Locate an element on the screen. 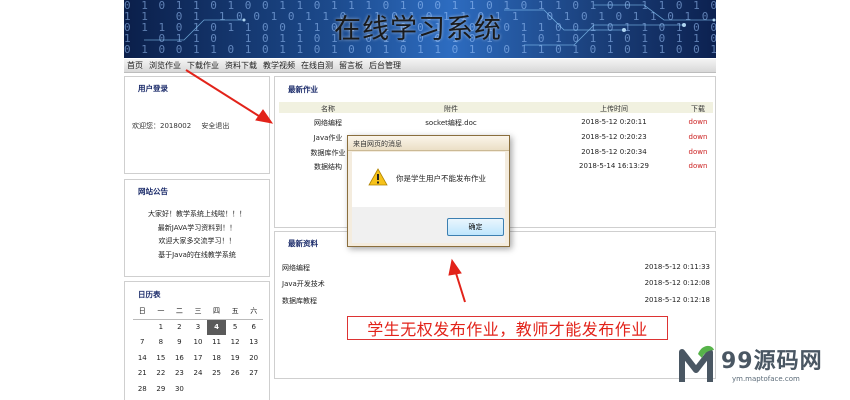 The image size is (850, 400). calendar-day: 16 is located at coordinates (179, 358).